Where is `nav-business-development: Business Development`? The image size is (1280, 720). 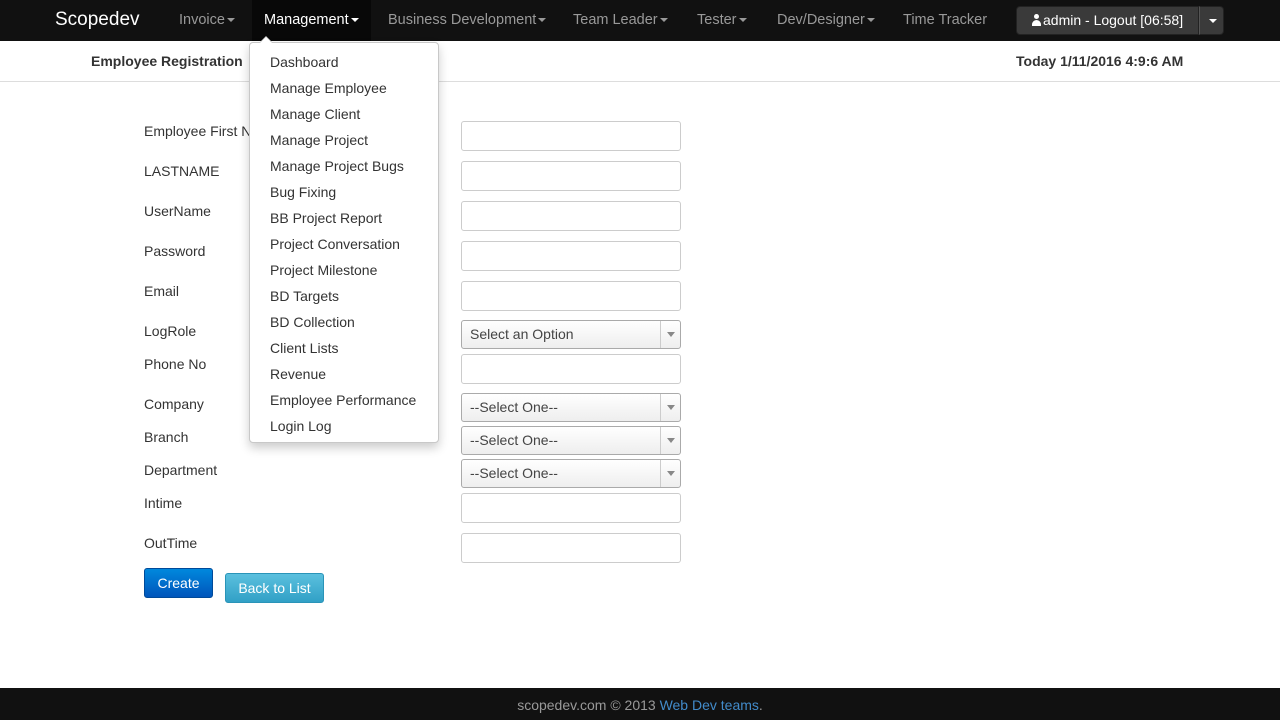 nav-business-development: Business Development is located at coordinates (467, 20).